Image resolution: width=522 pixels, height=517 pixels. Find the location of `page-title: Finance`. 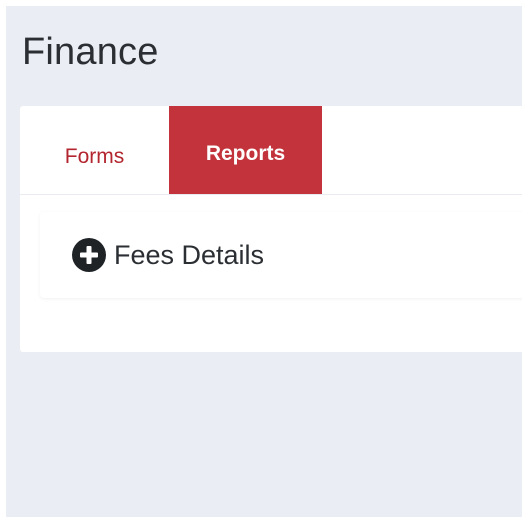

page-title: Finance is located at coordinates (90, 52).